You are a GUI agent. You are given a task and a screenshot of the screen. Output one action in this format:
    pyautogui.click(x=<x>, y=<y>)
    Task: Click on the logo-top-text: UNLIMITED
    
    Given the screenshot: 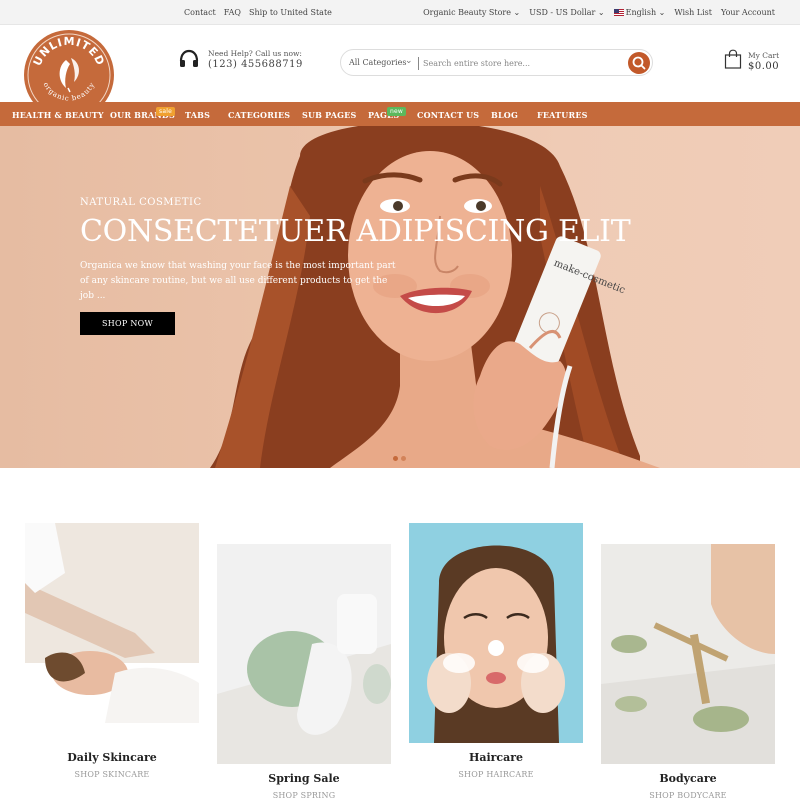 What is the action you would take?
    pyautogui.click(x=69, y=51)
    